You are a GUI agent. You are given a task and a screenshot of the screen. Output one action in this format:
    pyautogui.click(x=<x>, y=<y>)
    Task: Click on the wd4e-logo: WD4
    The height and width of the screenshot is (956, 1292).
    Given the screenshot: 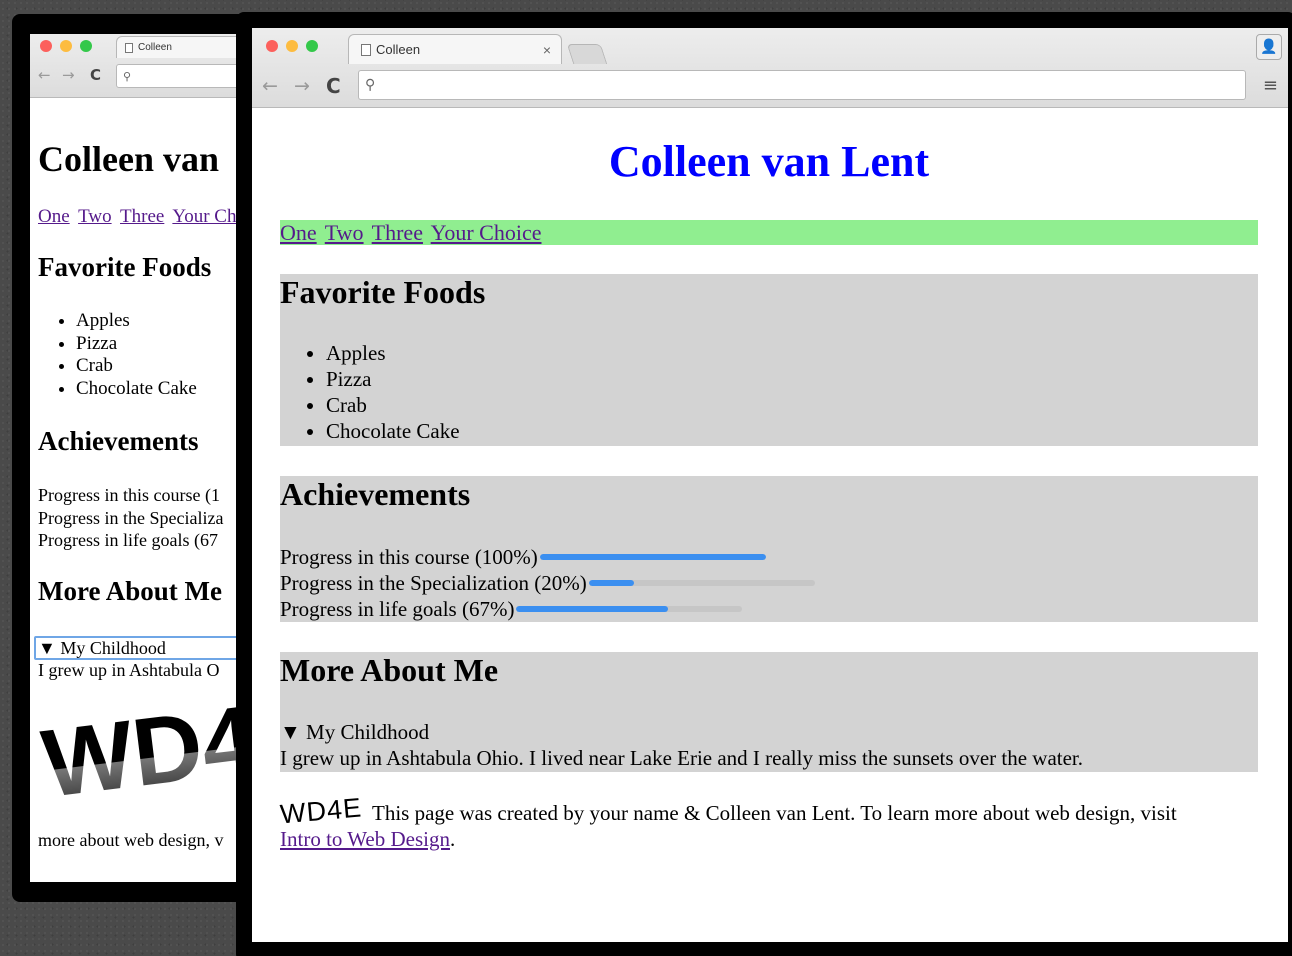 What is the action you would take?
    pyautogui.click(x=149, y=752)
    